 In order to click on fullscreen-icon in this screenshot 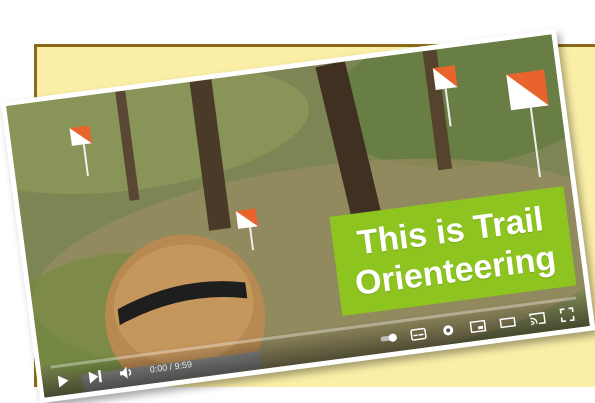, I will do `click(567, 315)`.